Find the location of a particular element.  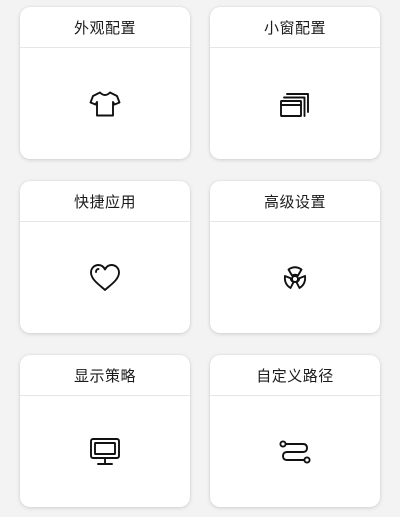

card-display-strategy: 显示策略 is located at coordinates (105, 431).